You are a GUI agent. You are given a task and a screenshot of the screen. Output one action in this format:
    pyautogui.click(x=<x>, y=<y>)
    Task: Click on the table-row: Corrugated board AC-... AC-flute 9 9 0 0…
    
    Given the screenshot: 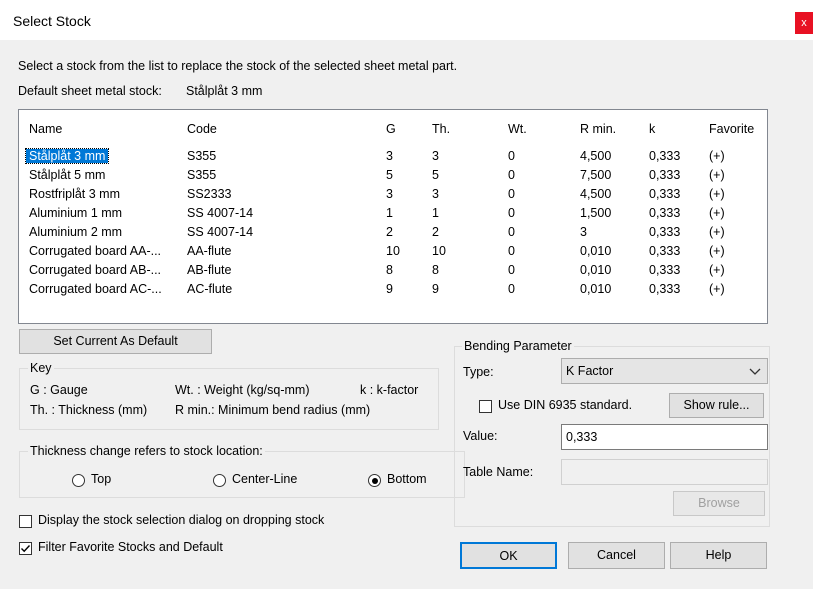 What is the action you would take?
    pyautogui.click(x=393, y=289)
    